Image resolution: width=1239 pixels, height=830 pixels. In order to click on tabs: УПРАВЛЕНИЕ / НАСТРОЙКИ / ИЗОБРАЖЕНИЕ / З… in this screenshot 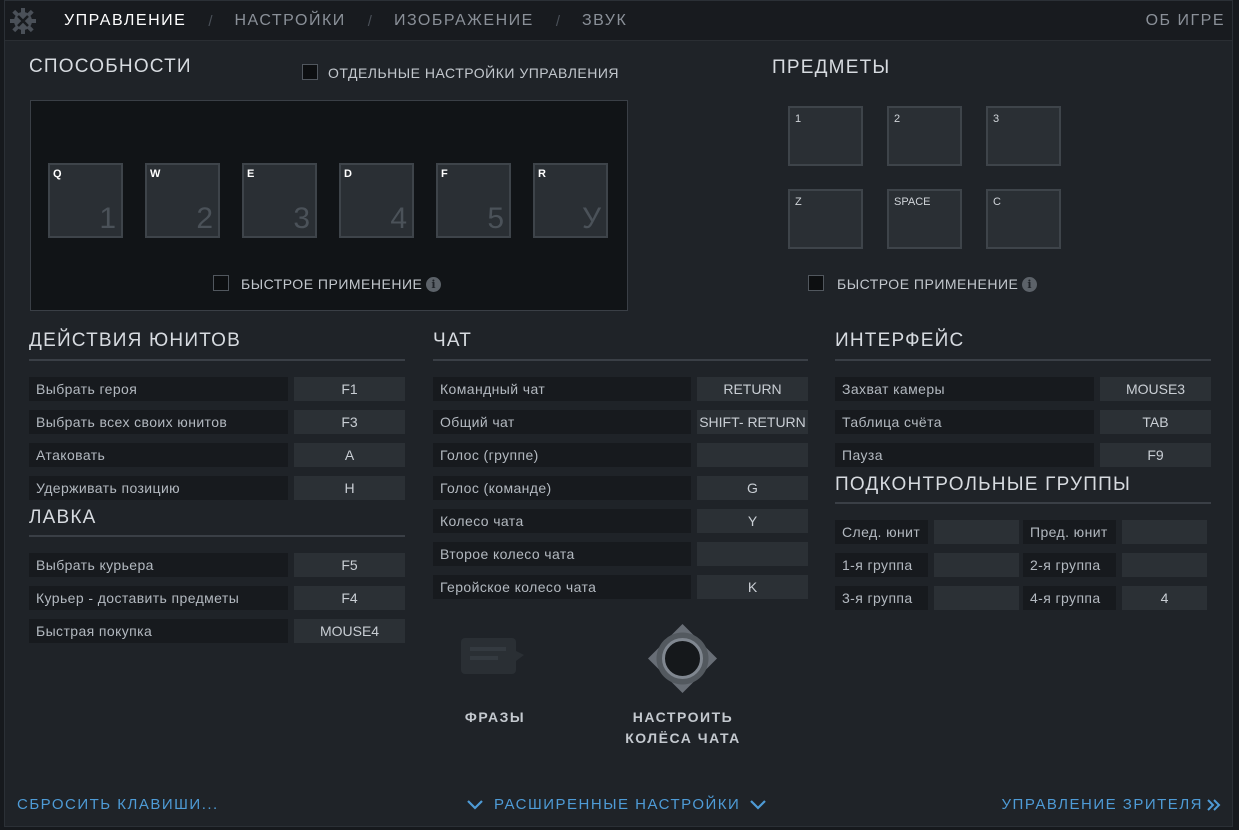, I will do `click(345, 21)`.